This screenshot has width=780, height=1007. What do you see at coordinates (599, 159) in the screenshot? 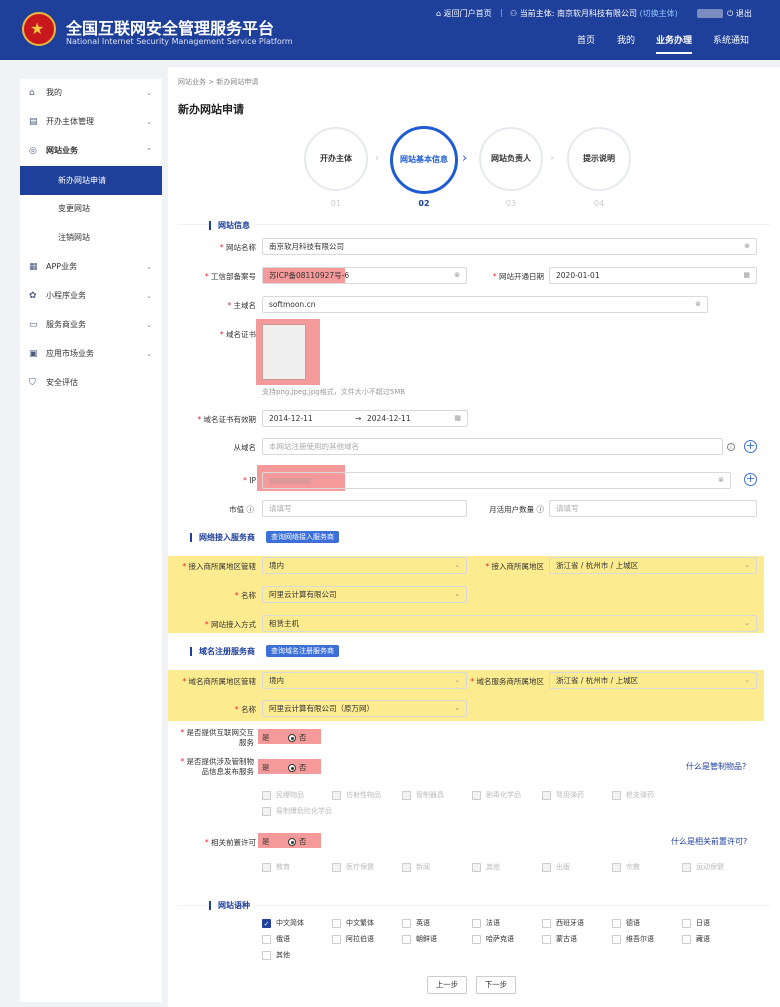
I see `step-4: 提示说明` at bounding box center [599, 159].